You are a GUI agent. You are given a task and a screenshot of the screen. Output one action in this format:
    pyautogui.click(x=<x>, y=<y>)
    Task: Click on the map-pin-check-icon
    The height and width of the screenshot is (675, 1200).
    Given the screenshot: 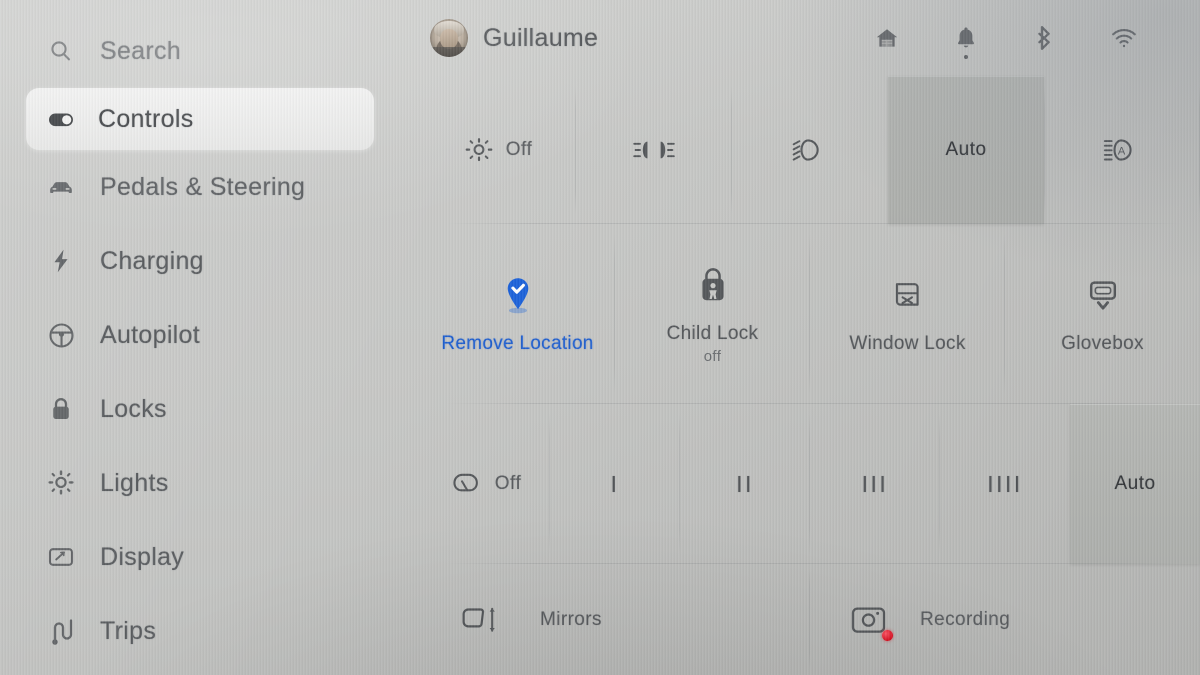 What is the action you would take?
    pyautogui.click(x=518, y=295)
    